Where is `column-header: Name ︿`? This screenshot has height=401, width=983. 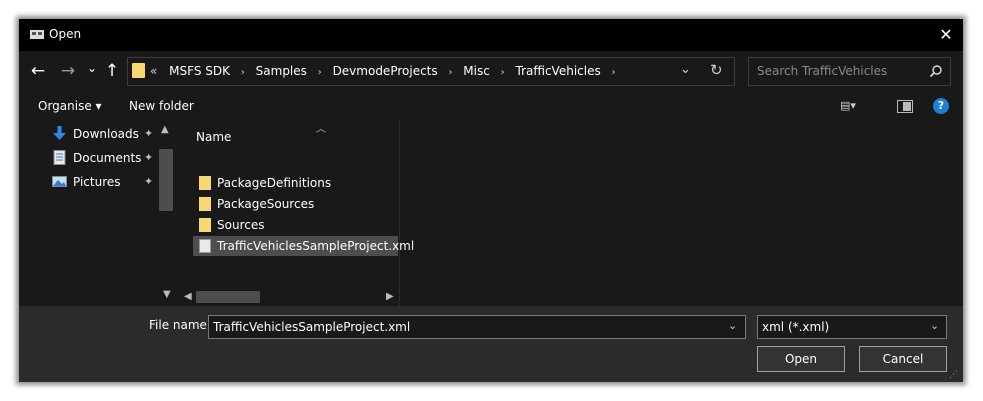 column-header: Name ︿ is located at coordinates (288, 135).